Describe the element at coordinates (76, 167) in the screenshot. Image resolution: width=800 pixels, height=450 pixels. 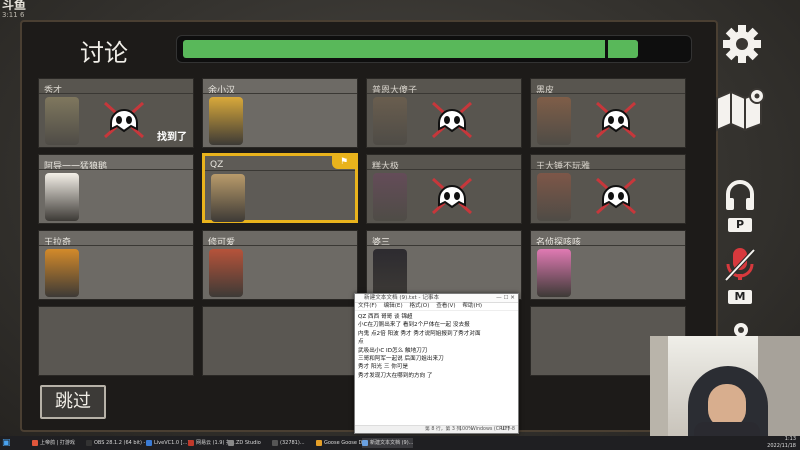
I see `player-name: 阿导一一猛狼鹅` at that location.